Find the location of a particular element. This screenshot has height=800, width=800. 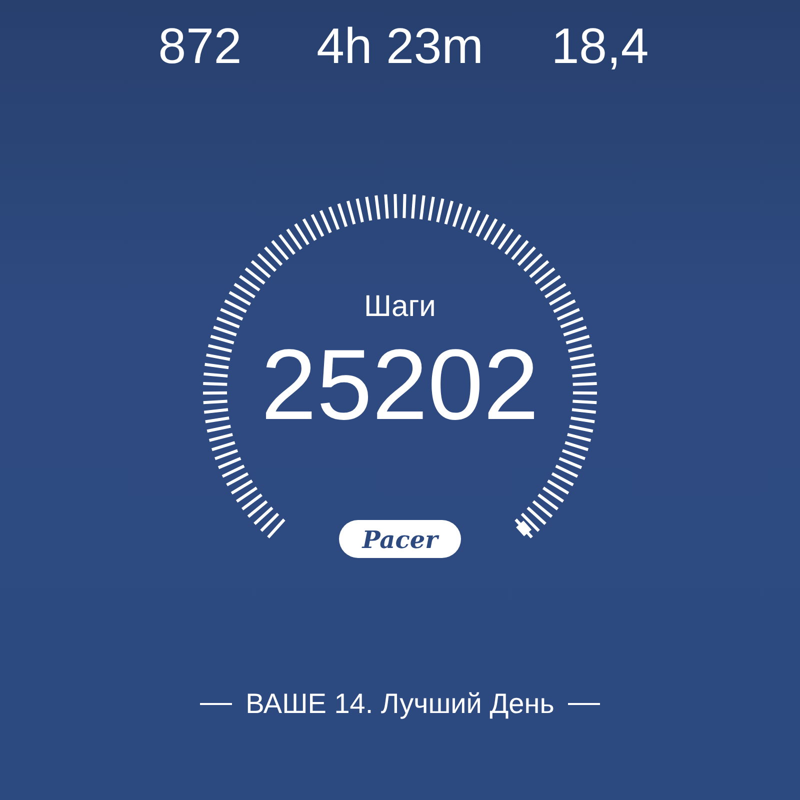

stat-value: 4h 23m is located at coordinates (400, 46).